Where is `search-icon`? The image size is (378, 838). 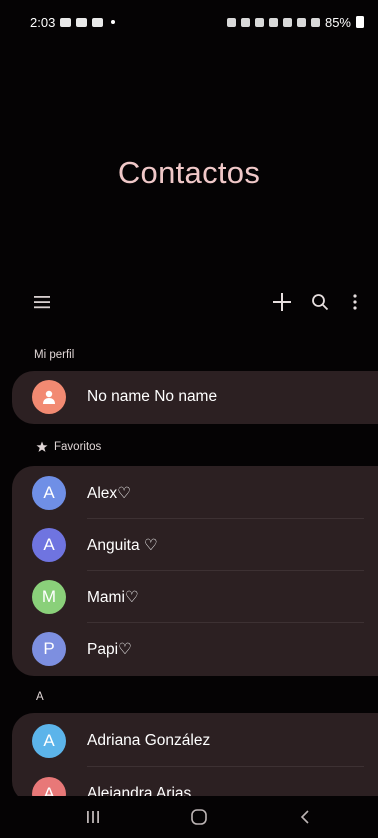 search-icon is located at coordinates (320, 302).